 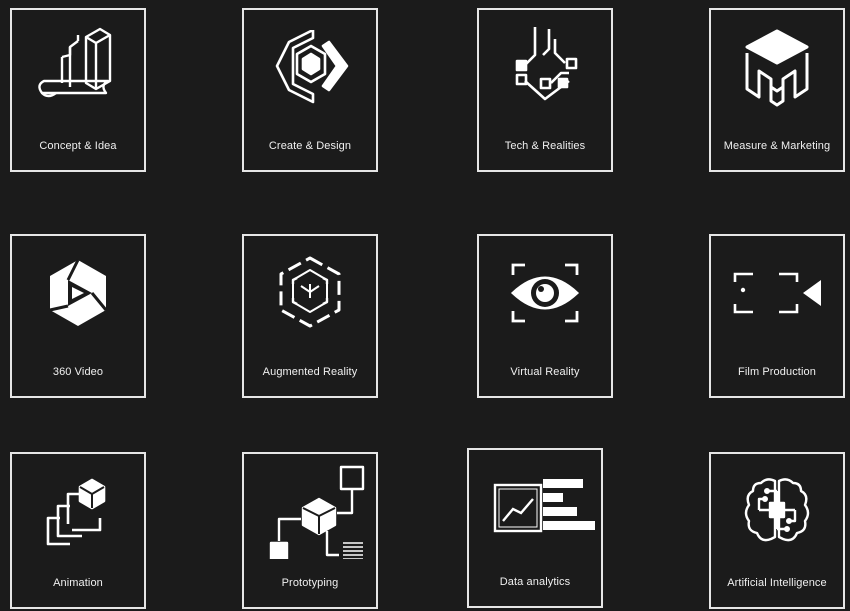 I want to click on service-card-360-video: 360 Video, so click(x=78, y=316).